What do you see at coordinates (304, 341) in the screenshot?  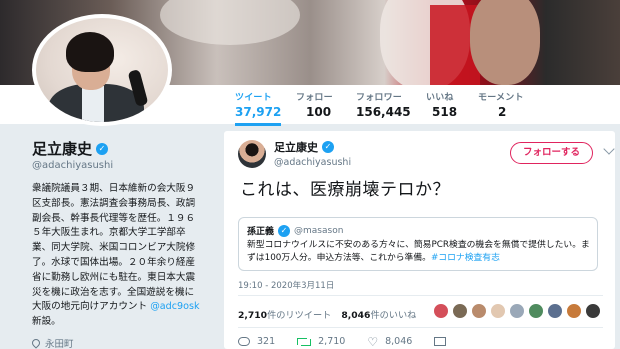 I see `retweet-icon` at bounding box center [304, 341].